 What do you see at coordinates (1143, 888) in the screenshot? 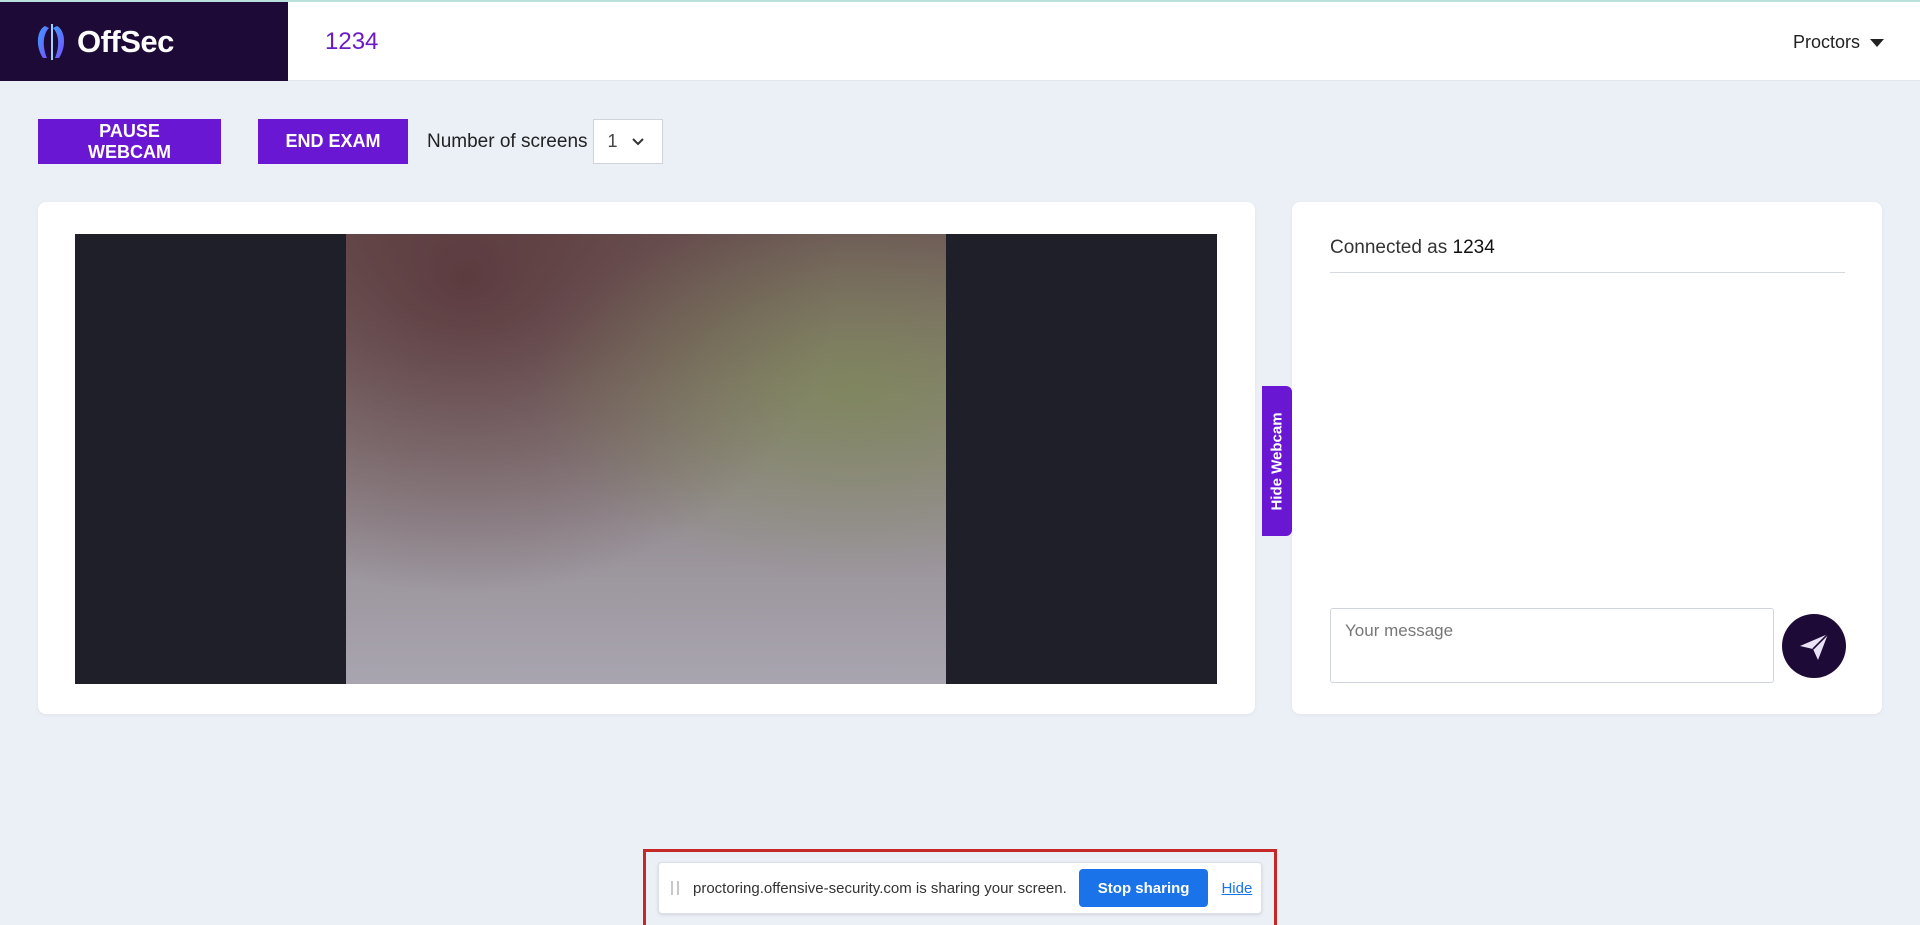
I see `stop-sharing-button: Stop sharing` at bounding box center [1143, 888].